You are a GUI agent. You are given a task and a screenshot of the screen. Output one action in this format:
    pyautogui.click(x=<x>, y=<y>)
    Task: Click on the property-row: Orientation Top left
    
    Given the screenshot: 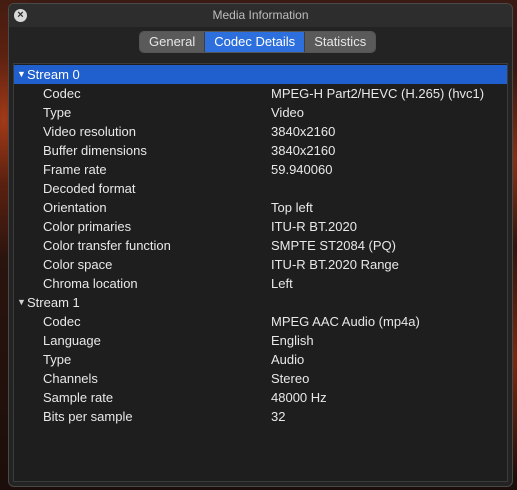 What is the action you would take?
    pyautogui.click(x=260, y=207)
    